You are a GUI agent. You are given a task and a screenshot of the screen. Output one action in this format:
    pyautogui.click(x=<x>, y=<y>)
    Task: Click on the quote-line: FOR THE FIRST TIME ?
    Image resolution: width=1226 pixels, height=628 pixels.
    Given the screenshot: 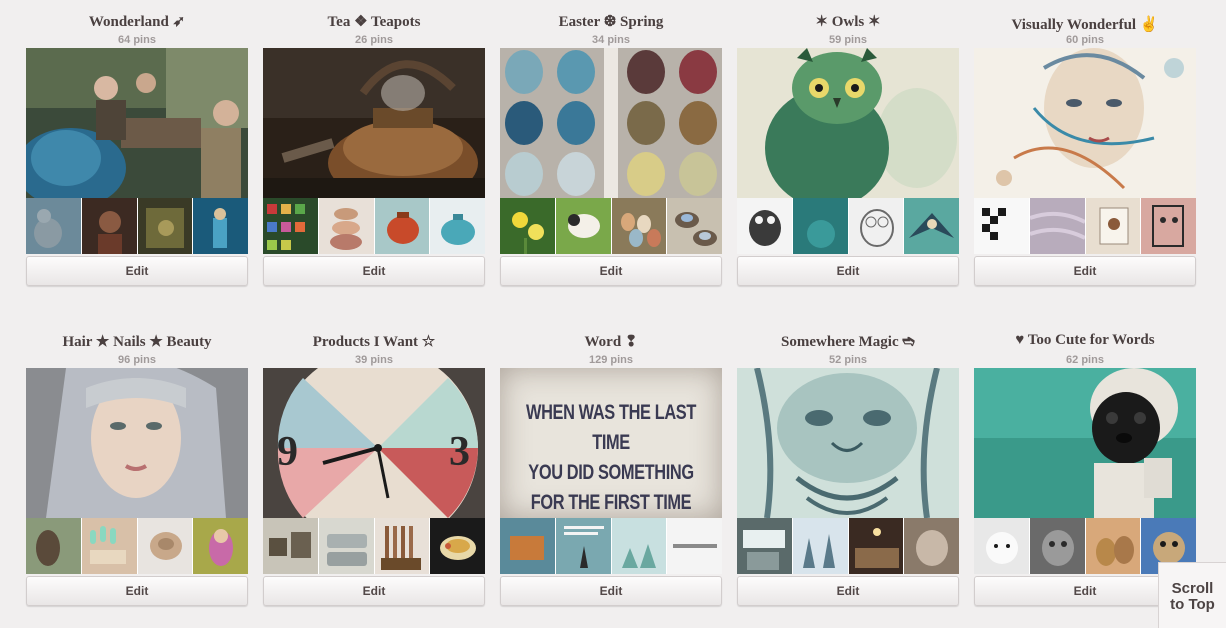 What is the action you would take?
    pyautogui.click(x=611, y=502)
    